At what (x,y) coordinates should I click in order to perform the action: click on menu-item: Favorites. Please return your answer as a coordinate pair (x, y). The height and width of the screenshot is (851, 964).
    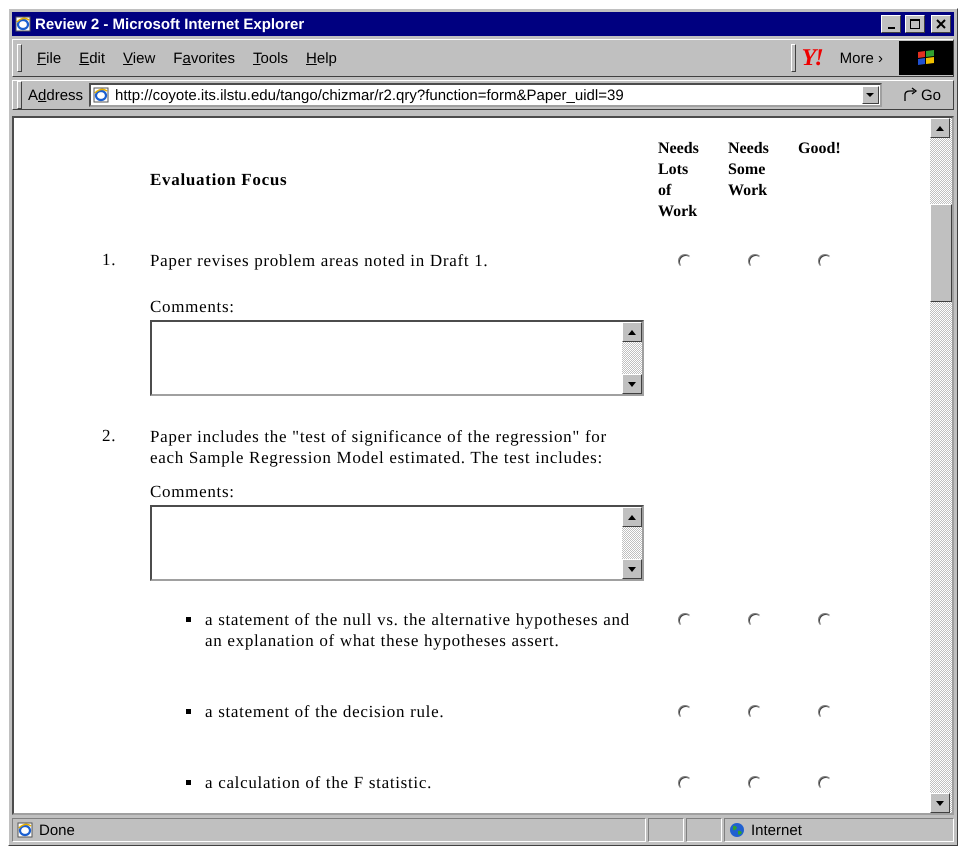
    Looking at the image, I should click on (204, 58).